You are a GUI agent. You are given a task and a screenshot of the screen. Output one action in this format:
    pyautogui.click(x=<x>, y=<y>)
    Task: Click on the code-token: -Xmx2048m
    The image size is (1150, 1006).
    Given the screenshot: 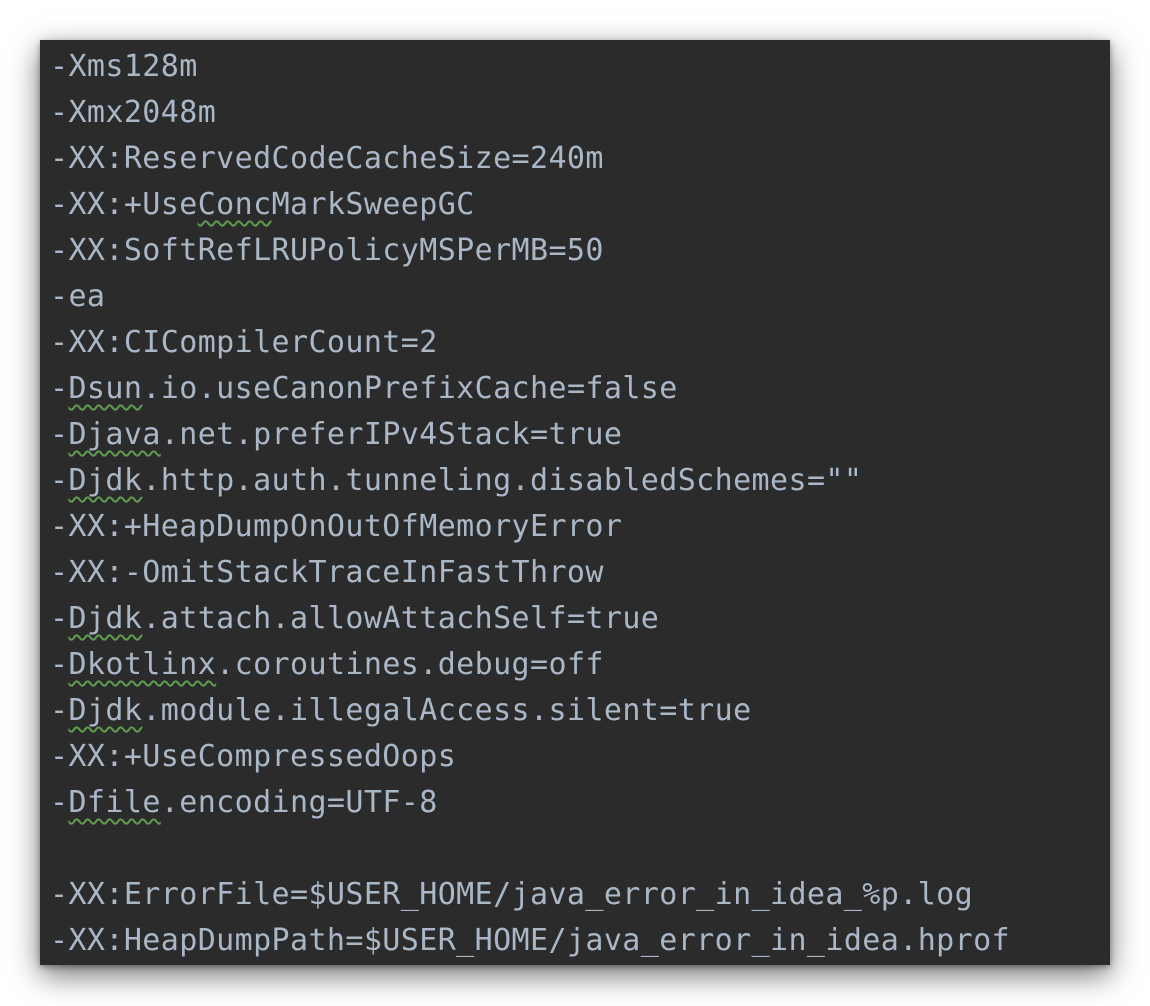 What is the action you would take?
    pyautogui.click(x=133, y=112)
    